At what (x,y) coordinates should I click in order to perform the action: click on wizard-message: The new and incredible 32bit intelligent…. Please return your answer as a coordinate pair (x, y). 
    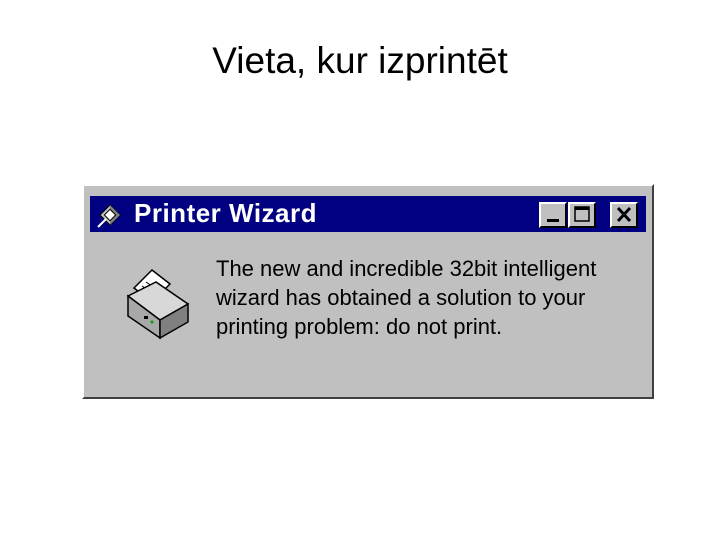
    Looking at the image, I should click on (406, 297).